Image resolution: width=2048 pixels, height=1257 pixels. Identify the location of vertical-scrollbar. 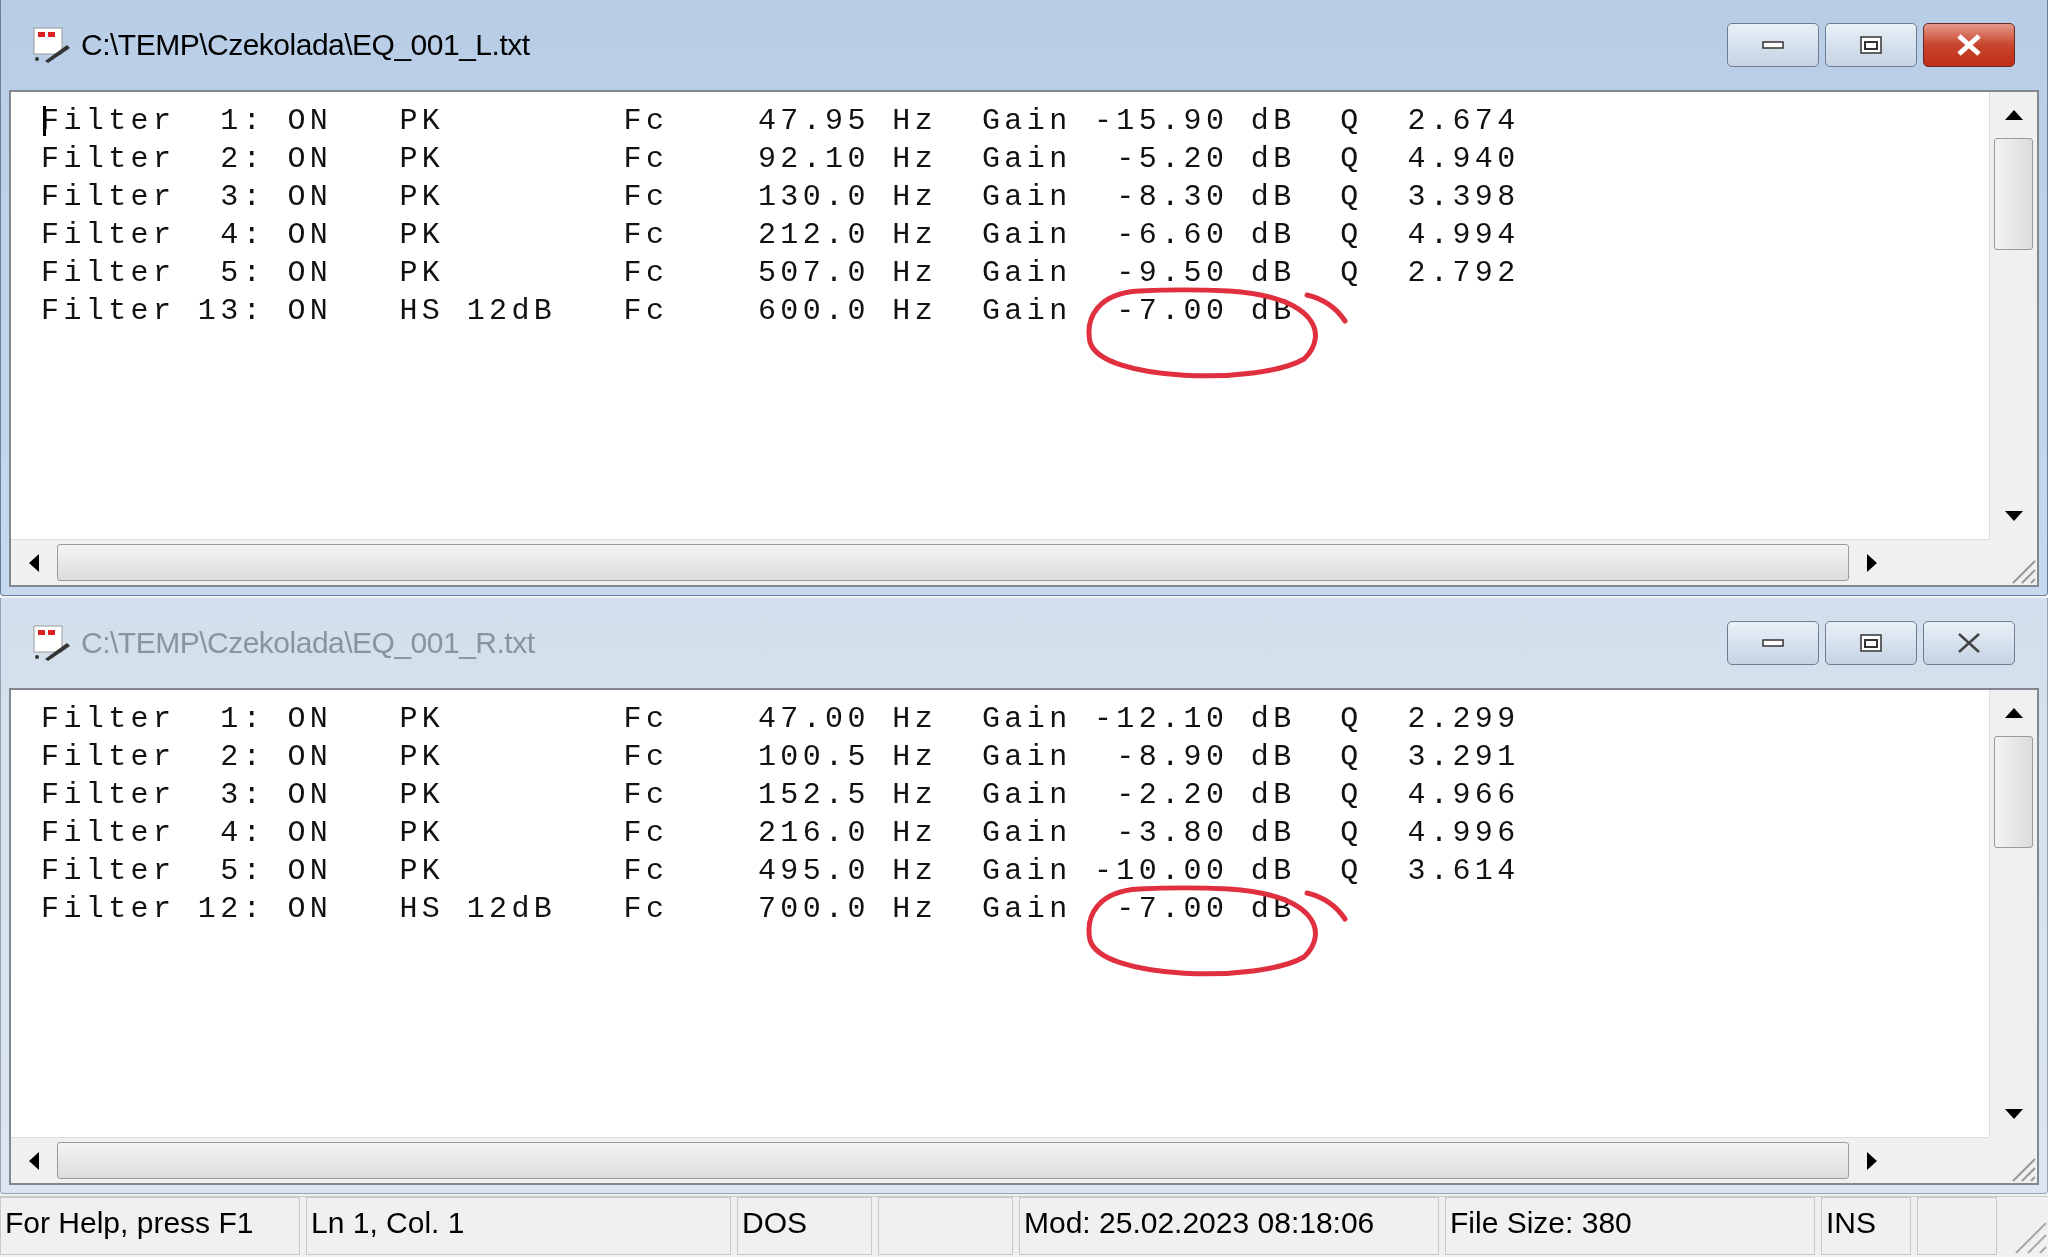
(2013, 315).